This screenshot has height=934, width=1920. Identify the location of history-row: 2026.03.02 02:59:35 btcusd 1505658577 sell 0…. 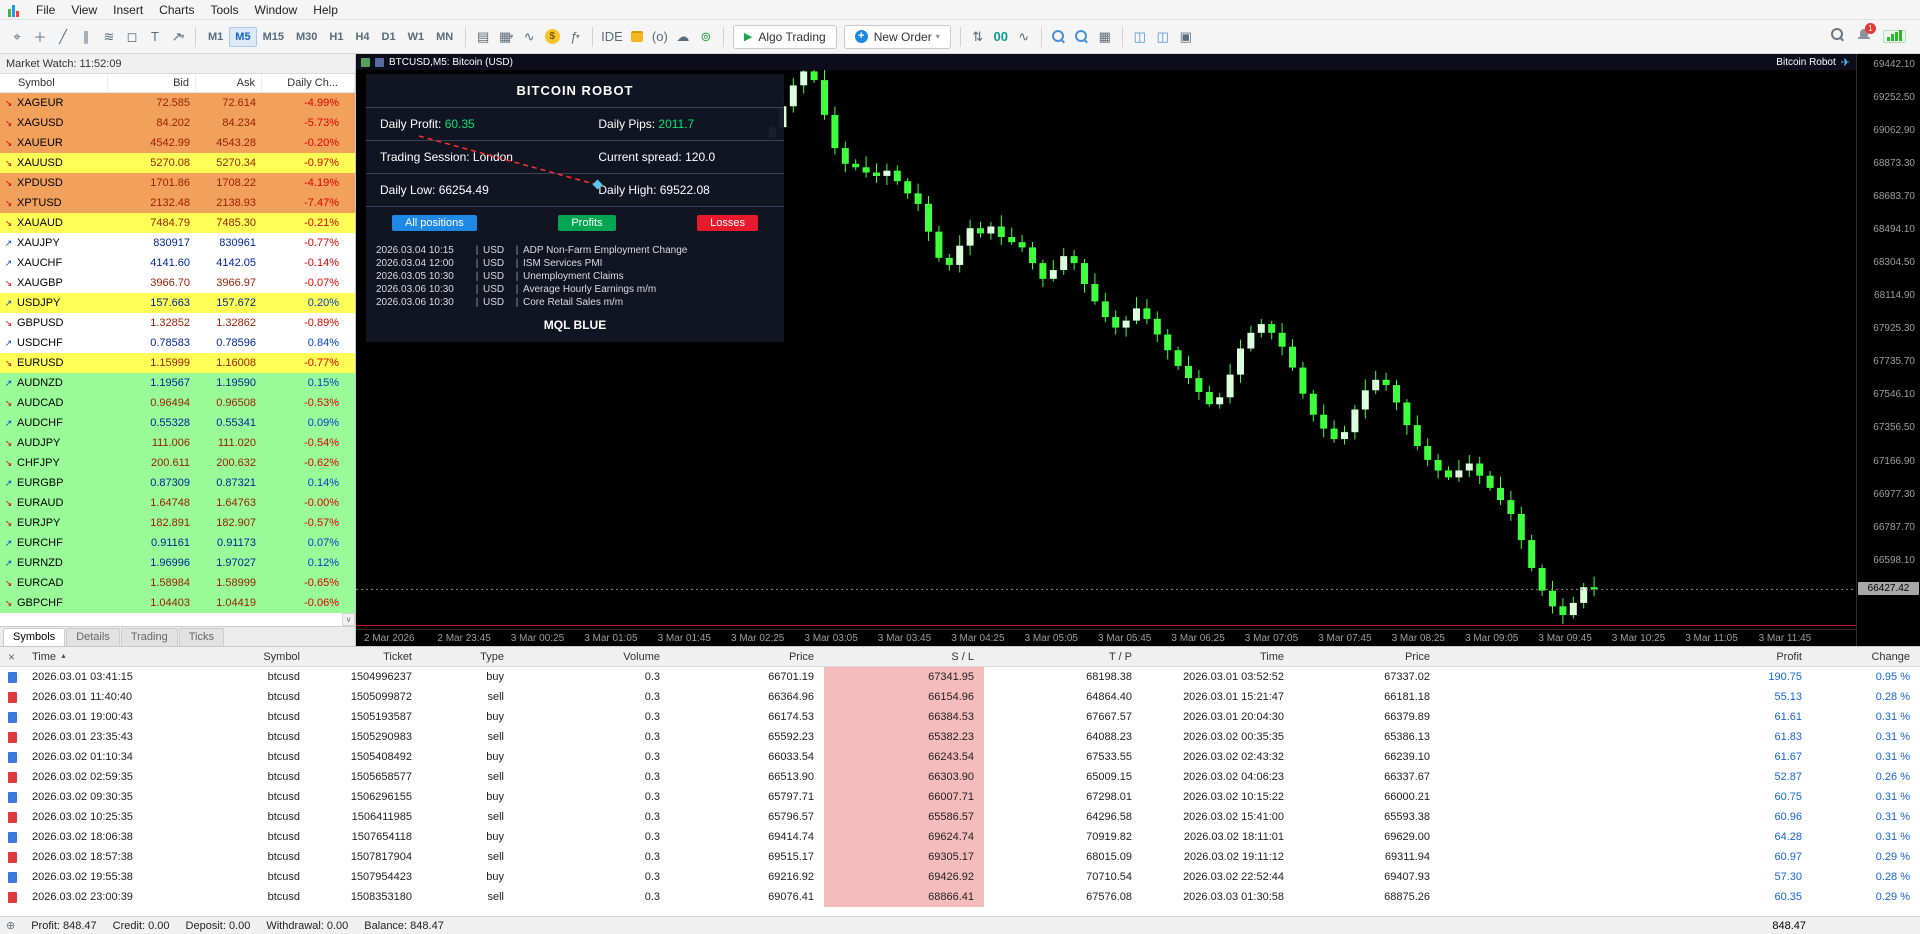
(960, 777).